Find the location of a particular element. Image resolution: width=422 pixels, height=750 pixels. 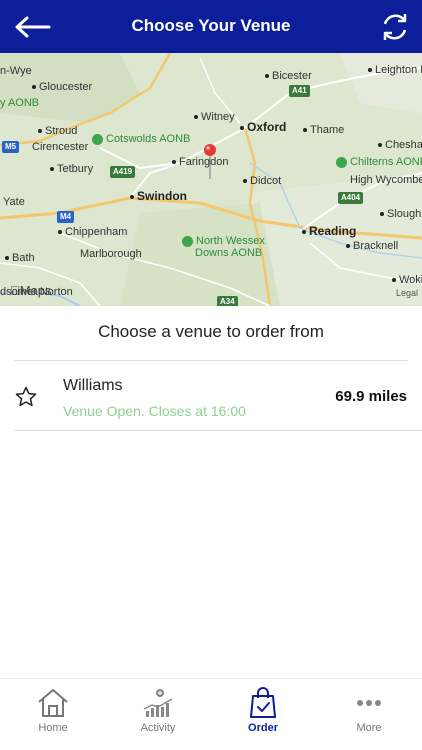

map-place-label: Faringdon is located at coordinates (200, 162).